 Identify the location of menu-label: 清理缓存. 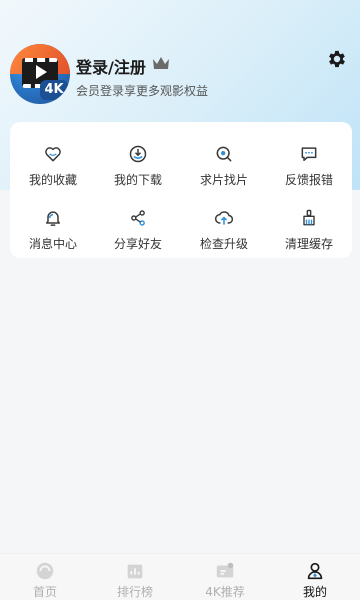
(308, 244).